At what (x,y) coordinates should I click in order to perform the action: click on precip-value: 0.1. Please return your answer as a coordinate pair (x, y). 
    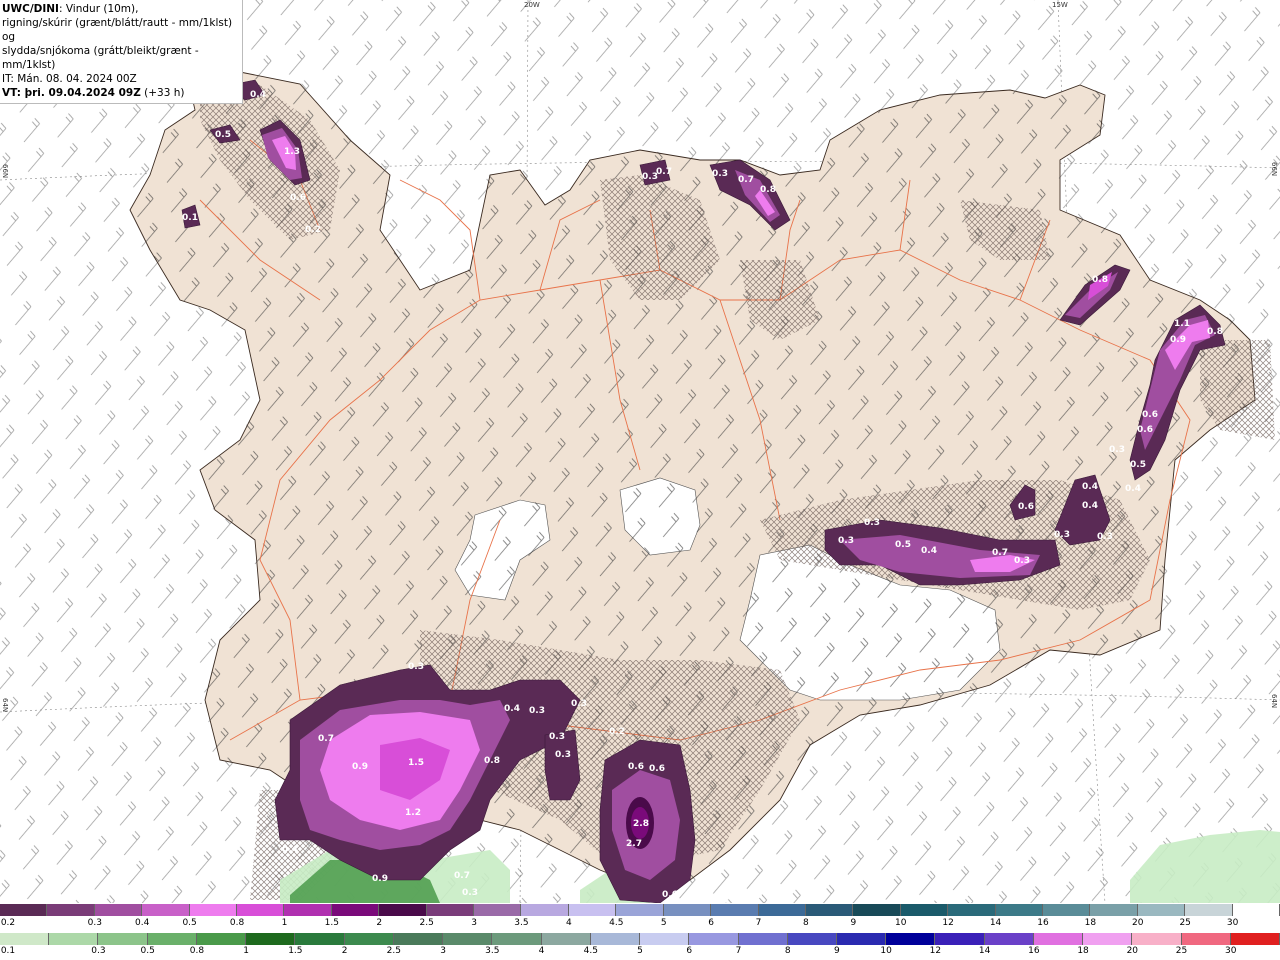
    Looking at the image, I should click on (190, 218).